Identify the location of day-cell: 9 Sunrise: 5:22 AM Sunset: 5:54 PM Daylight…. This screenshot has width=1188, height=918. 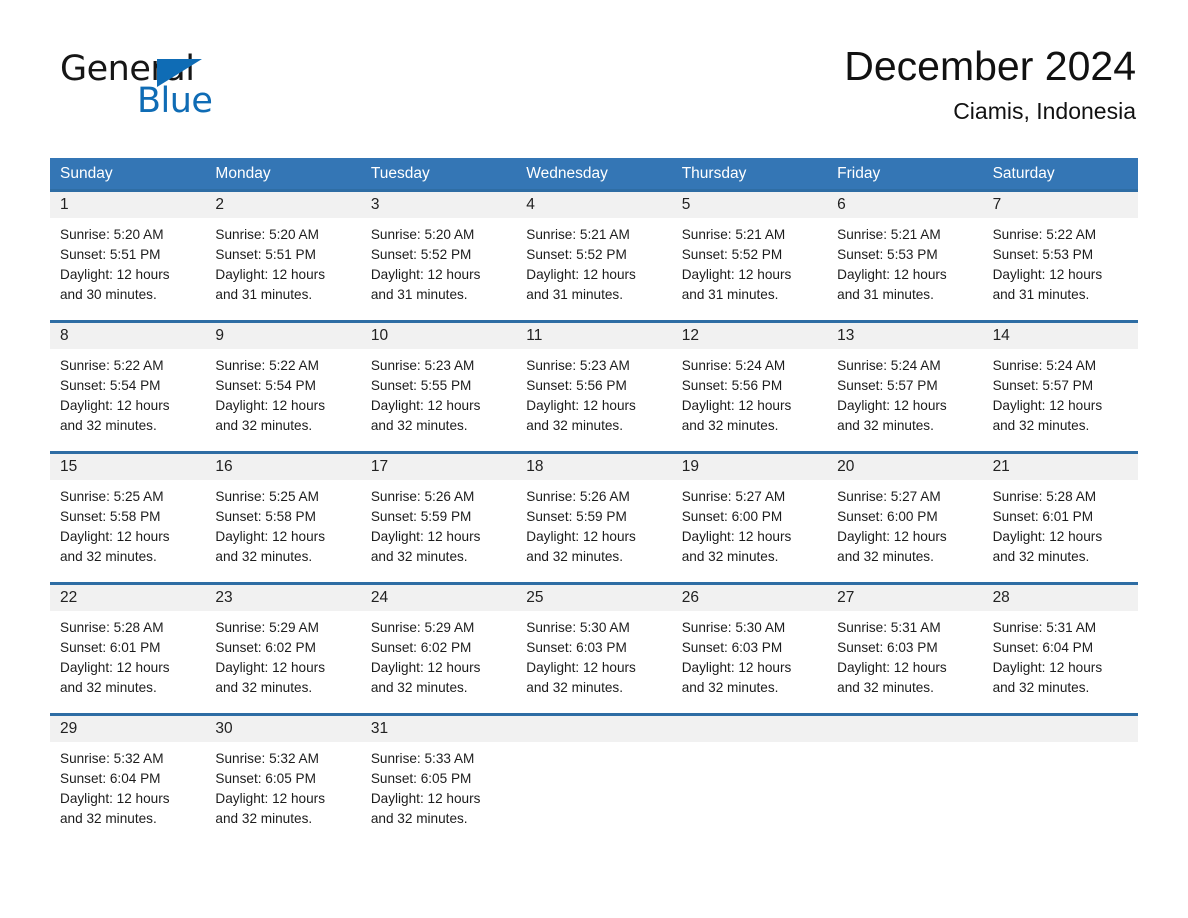
(283, 379).